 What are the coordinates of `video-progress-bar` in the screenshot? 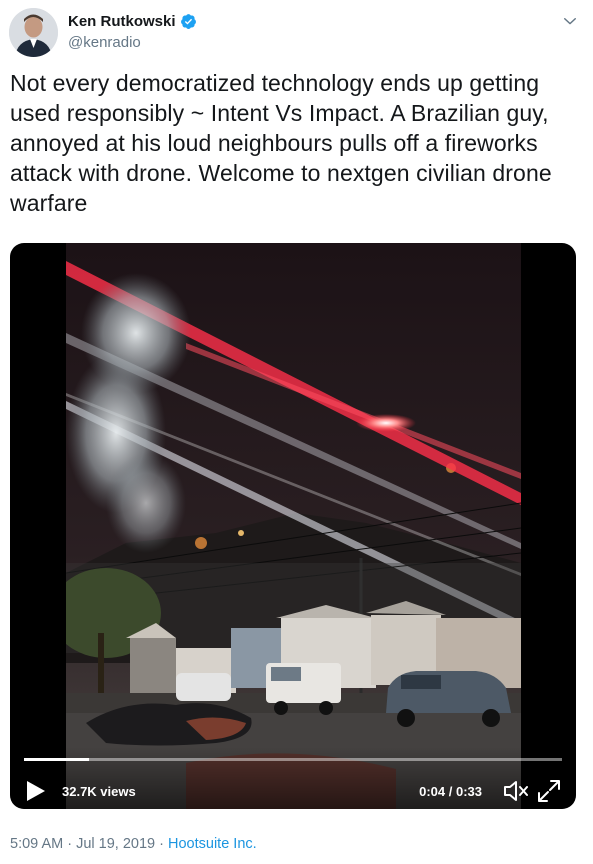 It's located at (293, 759).